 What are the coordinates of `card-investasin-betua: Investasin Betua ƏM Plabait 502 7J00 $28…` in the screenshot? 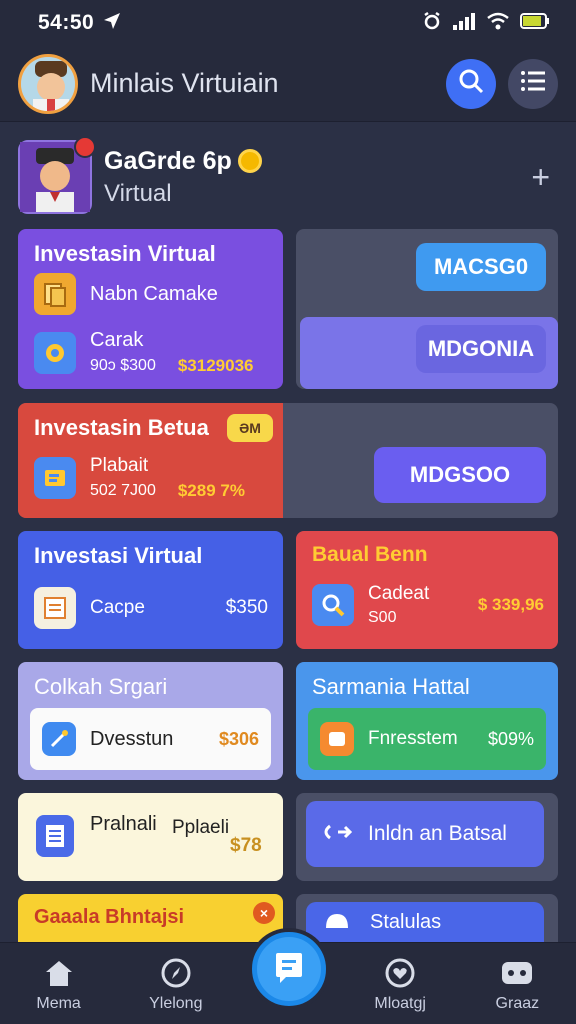 It's located at (288, 460).